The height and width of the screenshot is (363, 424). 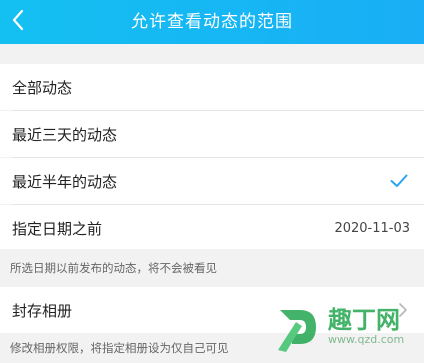 I want to click on watermark-logo-icon, so click(x=299, y=327).